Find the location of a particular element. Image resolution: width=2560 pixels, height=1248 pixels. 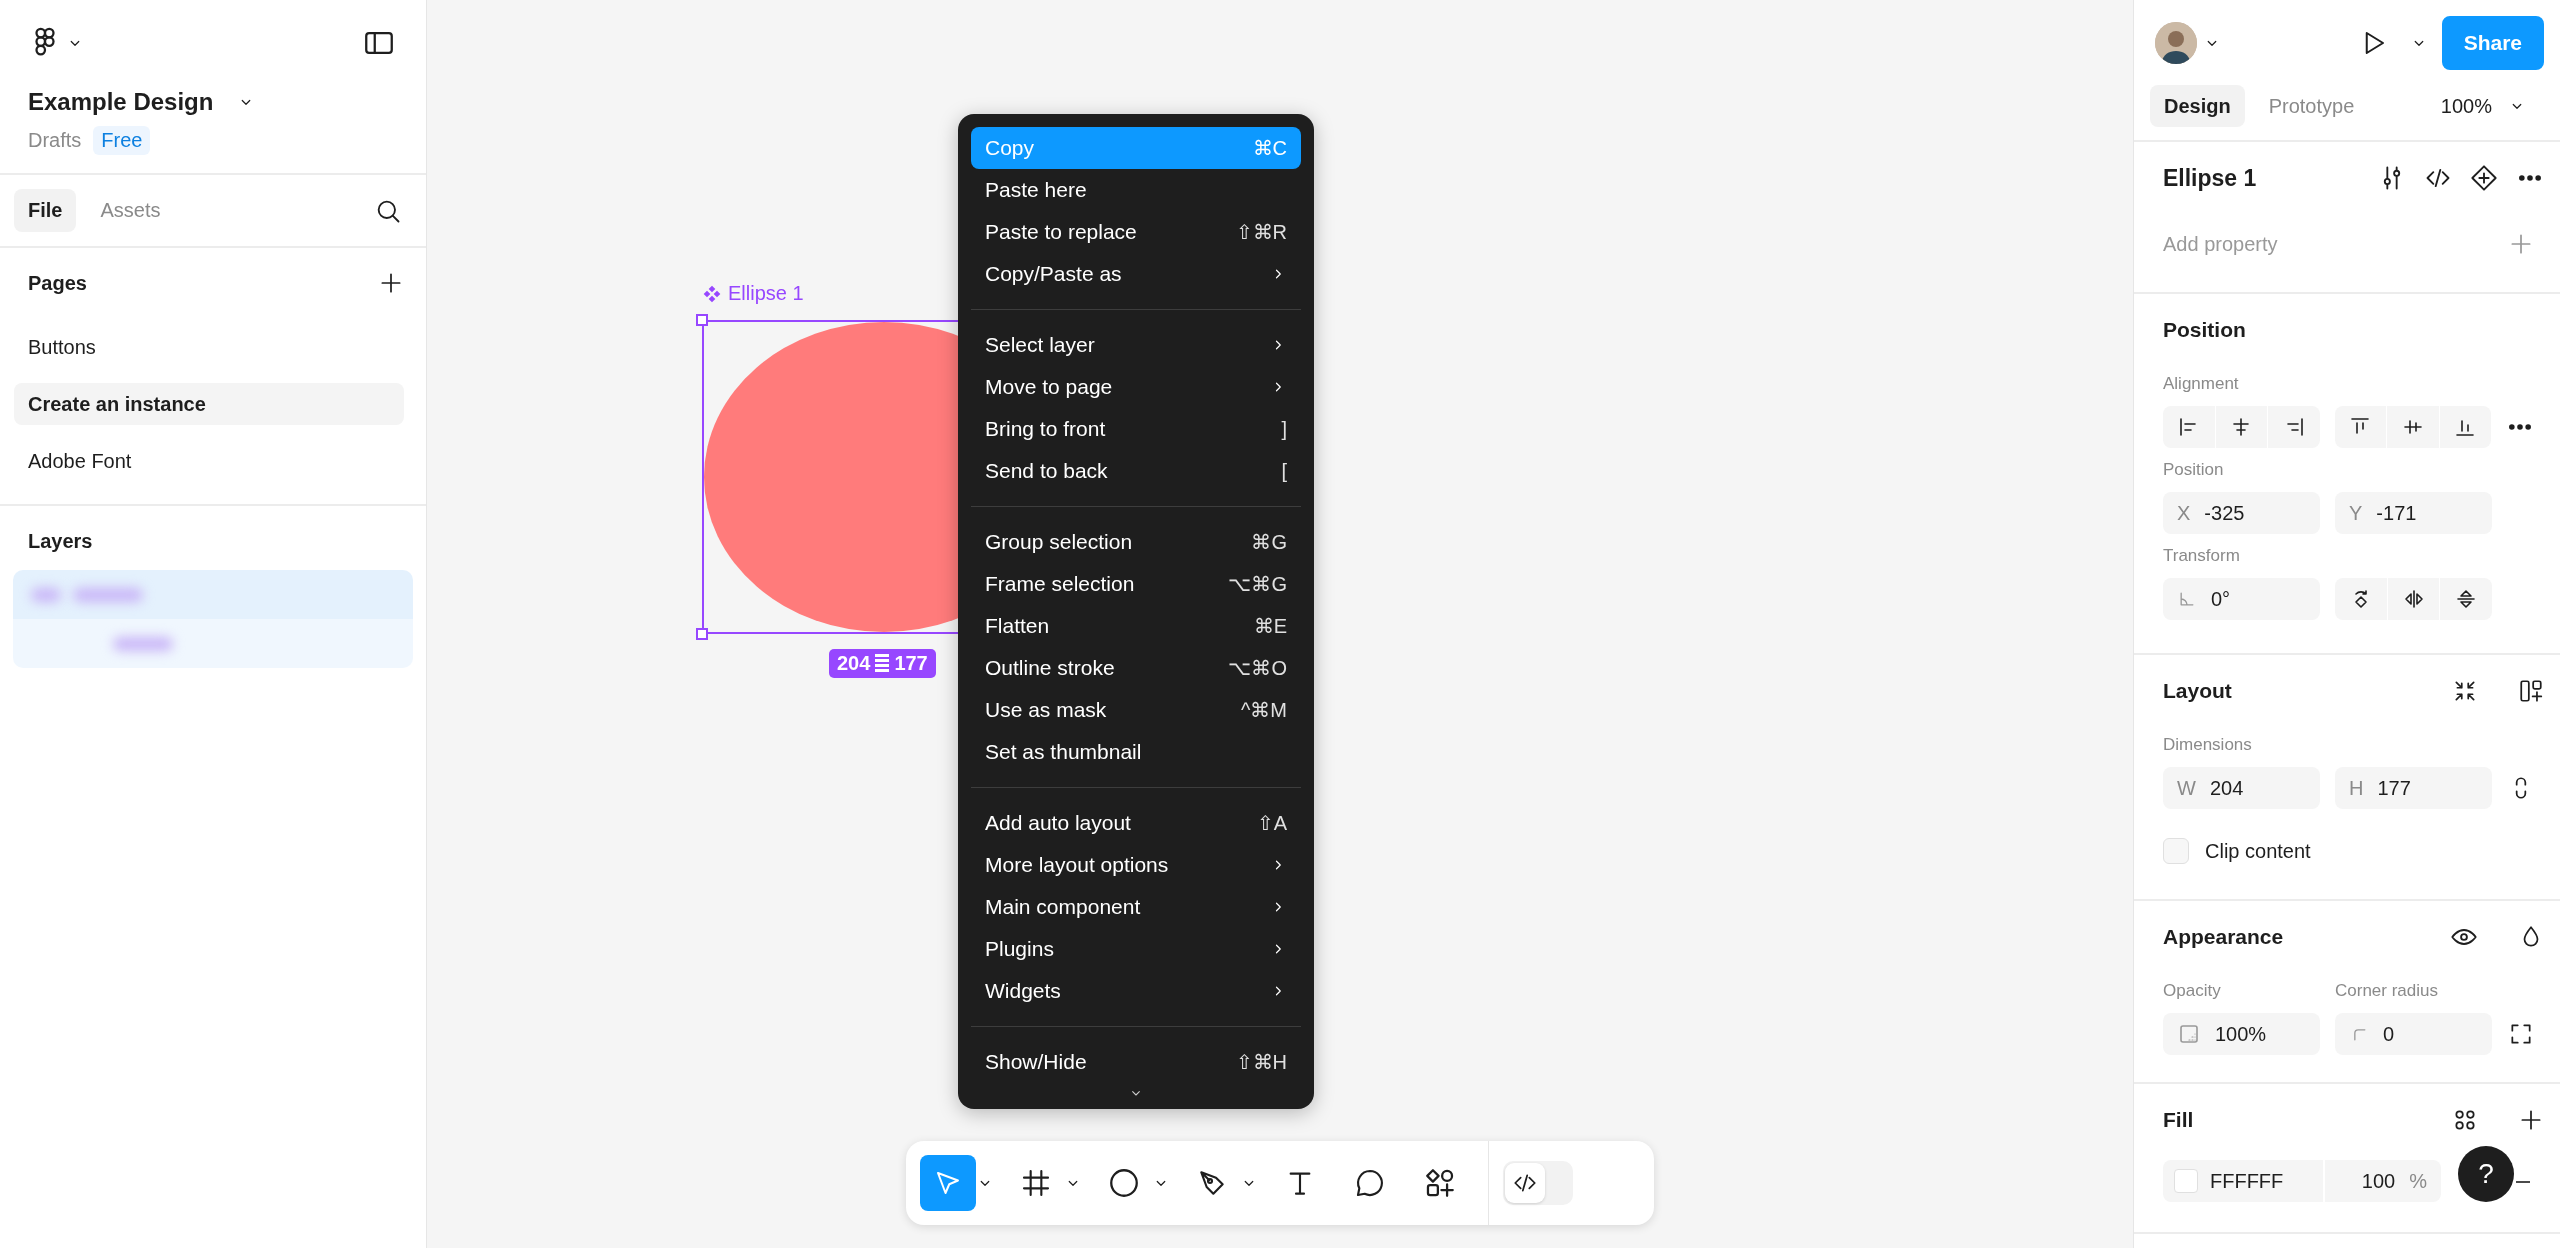

minus-icon is located at coordinates (2523, 1182).